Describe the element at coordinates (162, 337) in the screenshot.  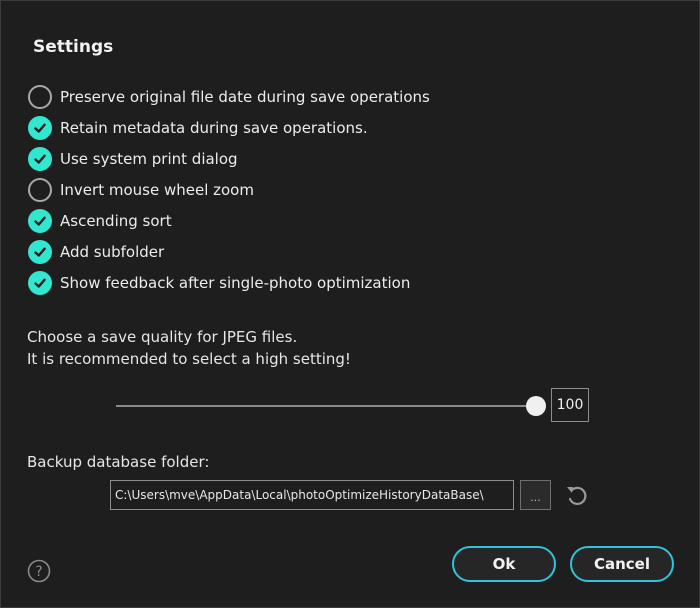
I see `jpeg-quality-line1: Choose a save quality for JPEG files.` at that location.